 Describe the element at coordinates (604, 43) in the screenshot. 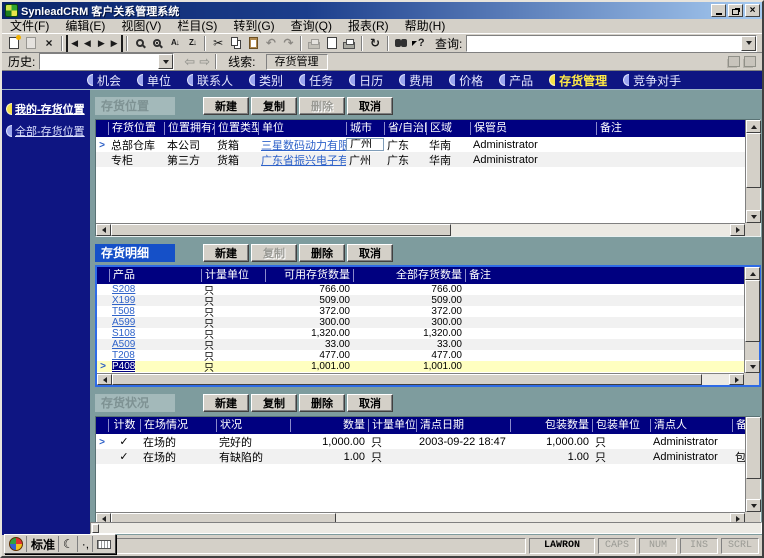

I see `query-input` at that location.